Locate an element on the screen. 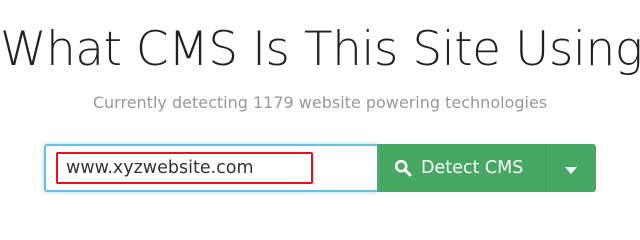  url-field-container is located at coordinates (210, 168).